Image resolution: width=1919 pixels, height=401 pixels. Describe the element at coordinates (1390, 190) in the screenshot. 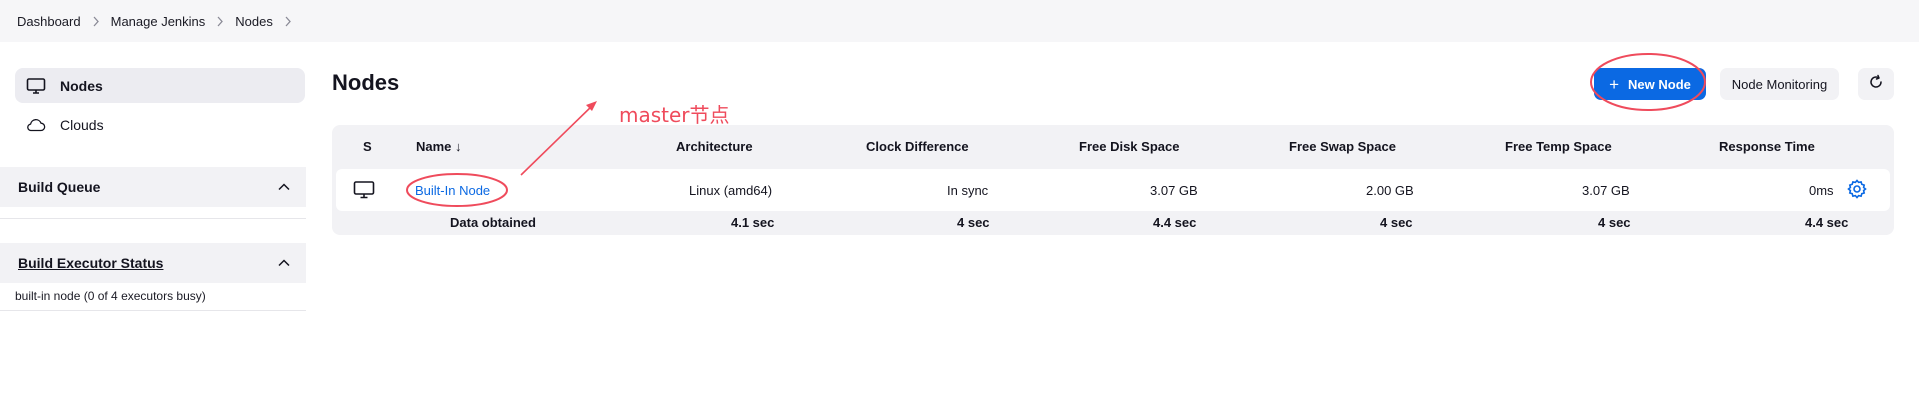

I see `cell-free-swap-space: 2.00 GB` at that location.